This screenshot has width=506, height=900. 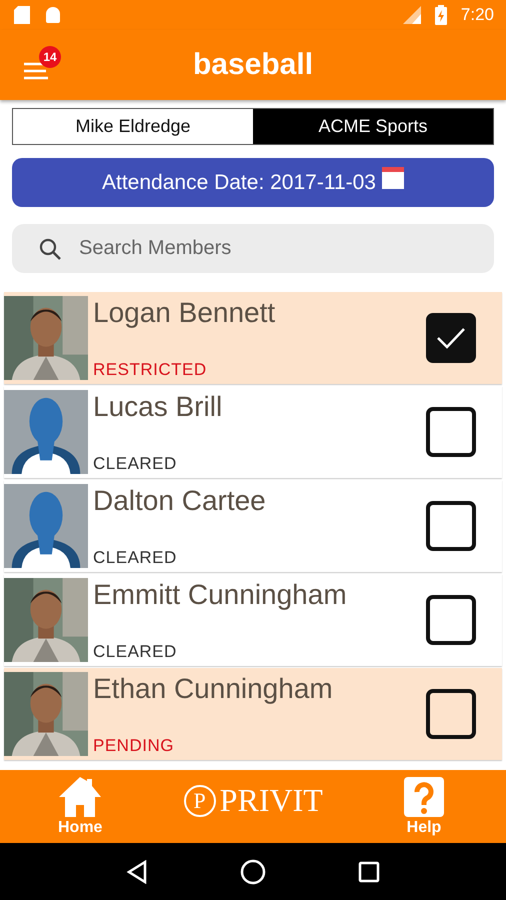 I want to click on member-name: Lucas Brill, so click(x=158, y=407).